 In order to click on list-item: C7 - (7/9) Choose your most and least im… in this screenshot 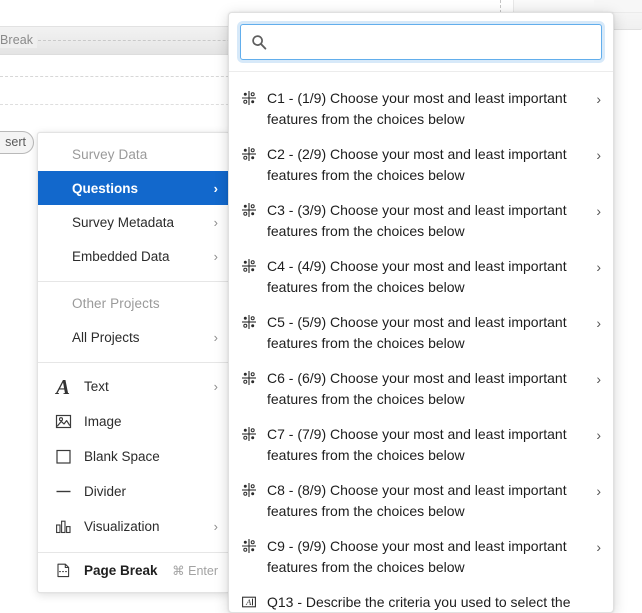, I will do `click(421, 445)`.